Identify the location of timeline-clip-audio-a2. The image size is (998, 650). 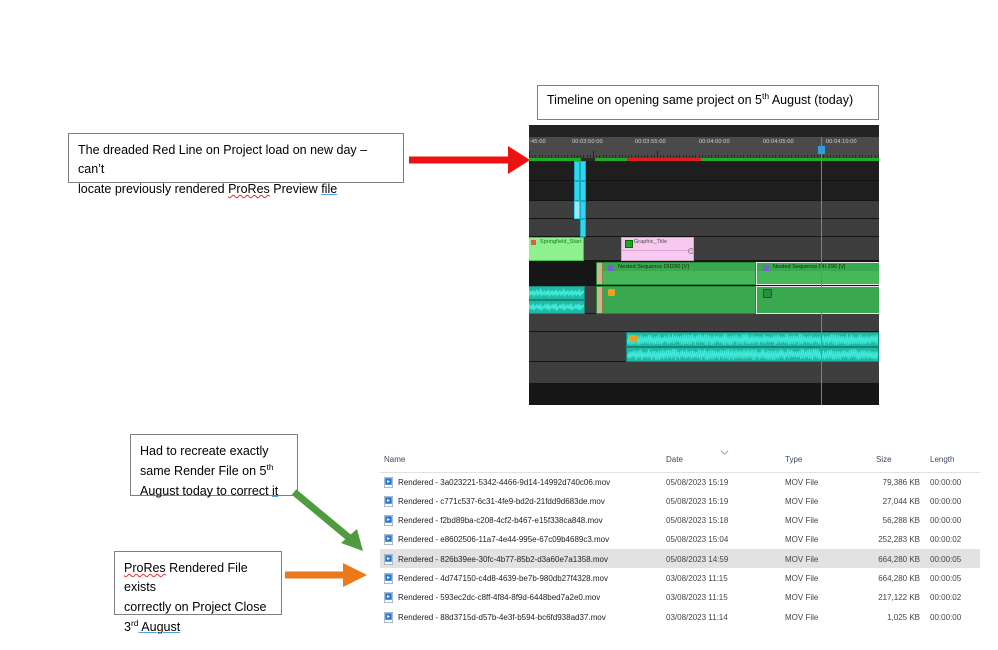
(557, 307).